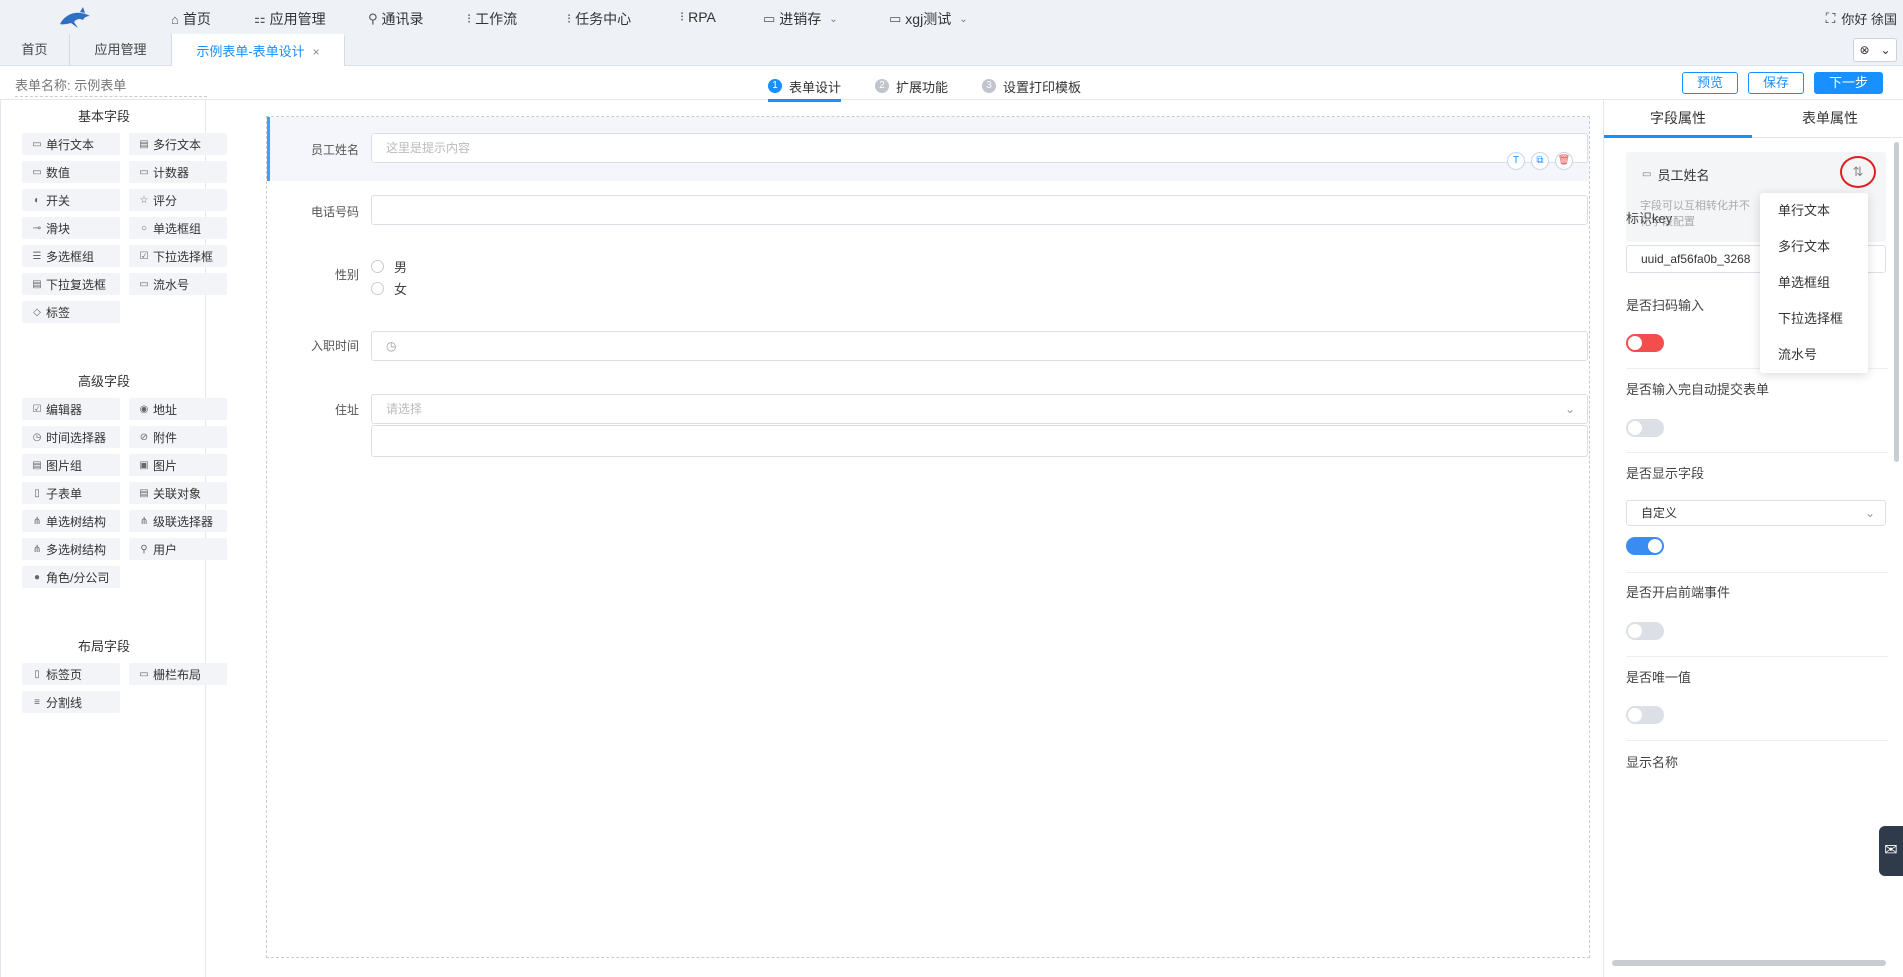  What do you see at coordinates (121, 50) in the screenshot?
I see `tab-app-management: 应用管理` at bounding box center [121, 50].